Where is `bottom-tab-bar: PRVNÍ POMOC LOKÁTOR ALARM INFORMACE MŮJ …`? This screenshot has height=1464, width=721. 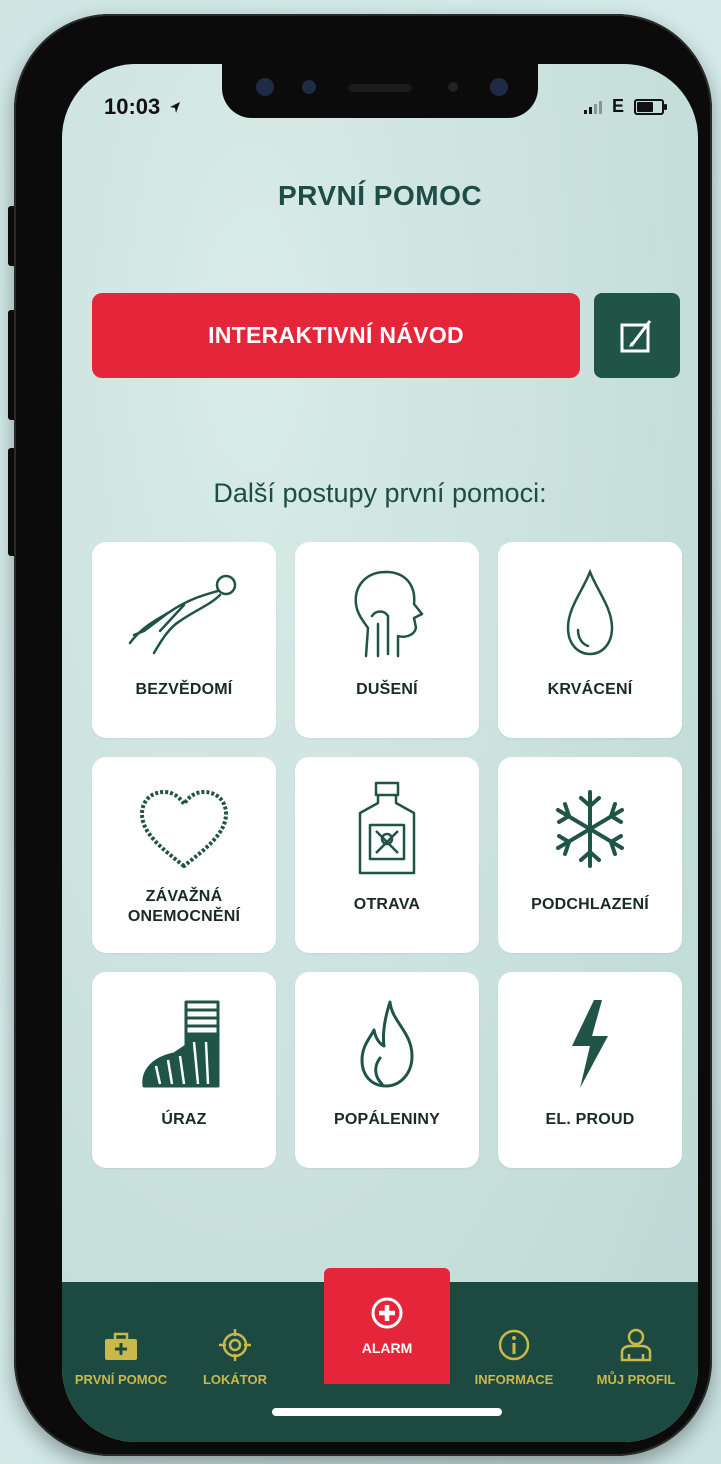 bottom-tab-bar: PRVNÍ POMOC LOKÁTOR ALARM INFORMACE MŮJ … is located at coordinates (380, 1355).